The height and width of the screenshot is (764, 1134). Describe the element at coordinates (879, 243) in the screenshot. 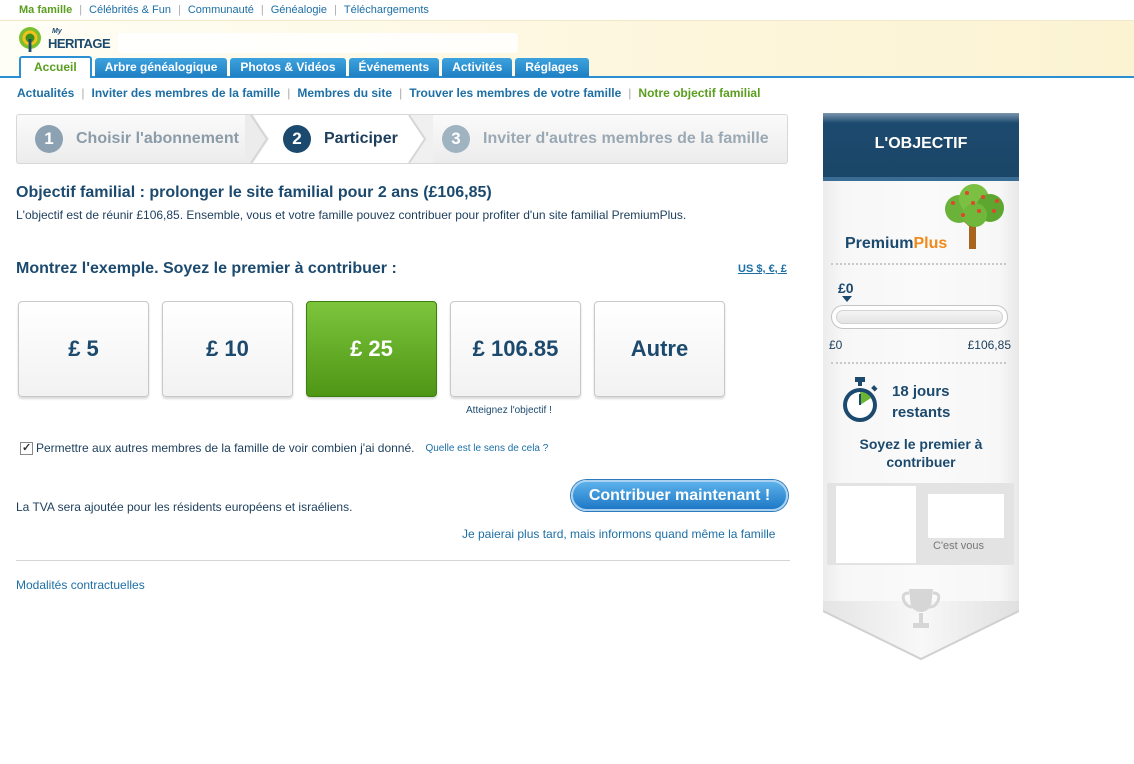

I see `brand-premium: Premium` at that location.